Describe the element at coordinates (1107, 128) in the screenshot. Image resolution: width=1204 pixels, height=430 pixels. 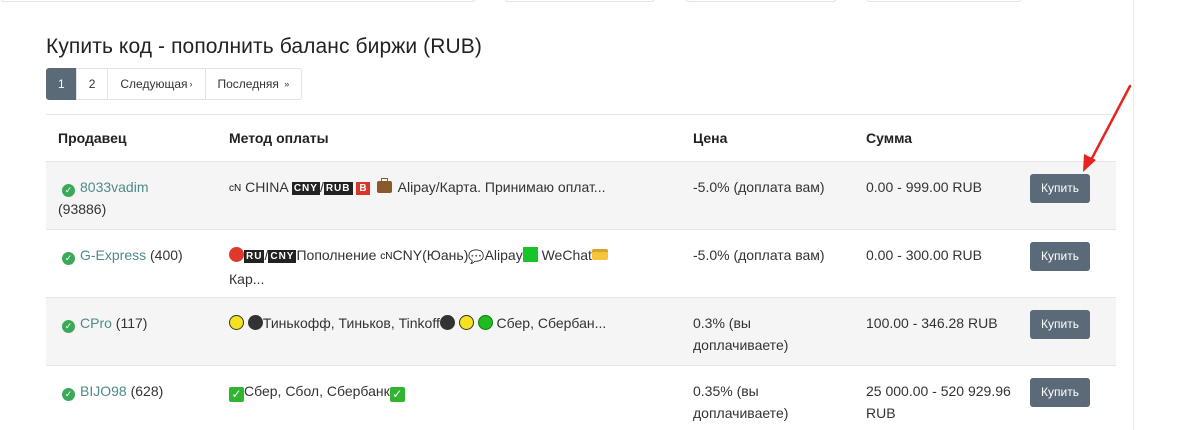
I see `red-arrow-icon` at that location.